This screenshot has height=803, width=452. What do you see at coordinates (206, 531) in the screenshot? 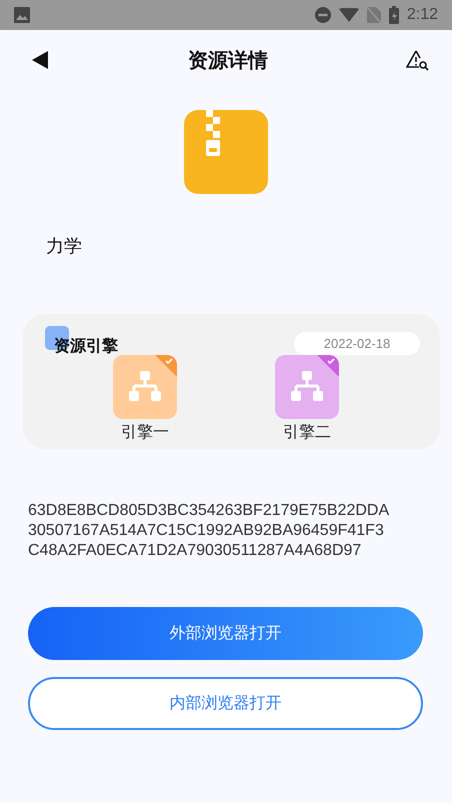
I see `link-text-line: 30507167A514A7C15C1992AB92BA96459F41F3` at bounding box center [206, 531].